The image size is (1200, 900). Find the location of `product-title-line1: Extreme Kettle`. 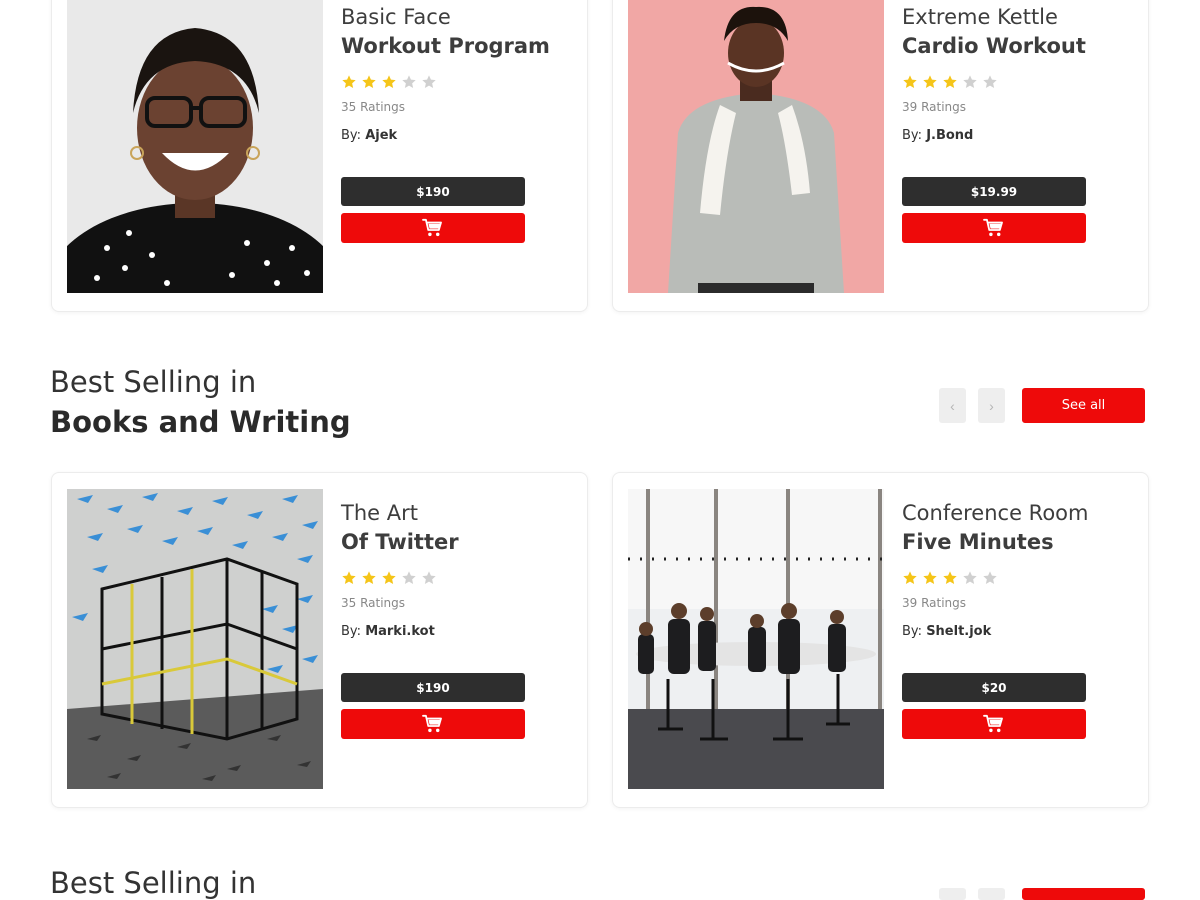

product-title-line1: Extreme Kettle is located at coordinates (1022, 17).